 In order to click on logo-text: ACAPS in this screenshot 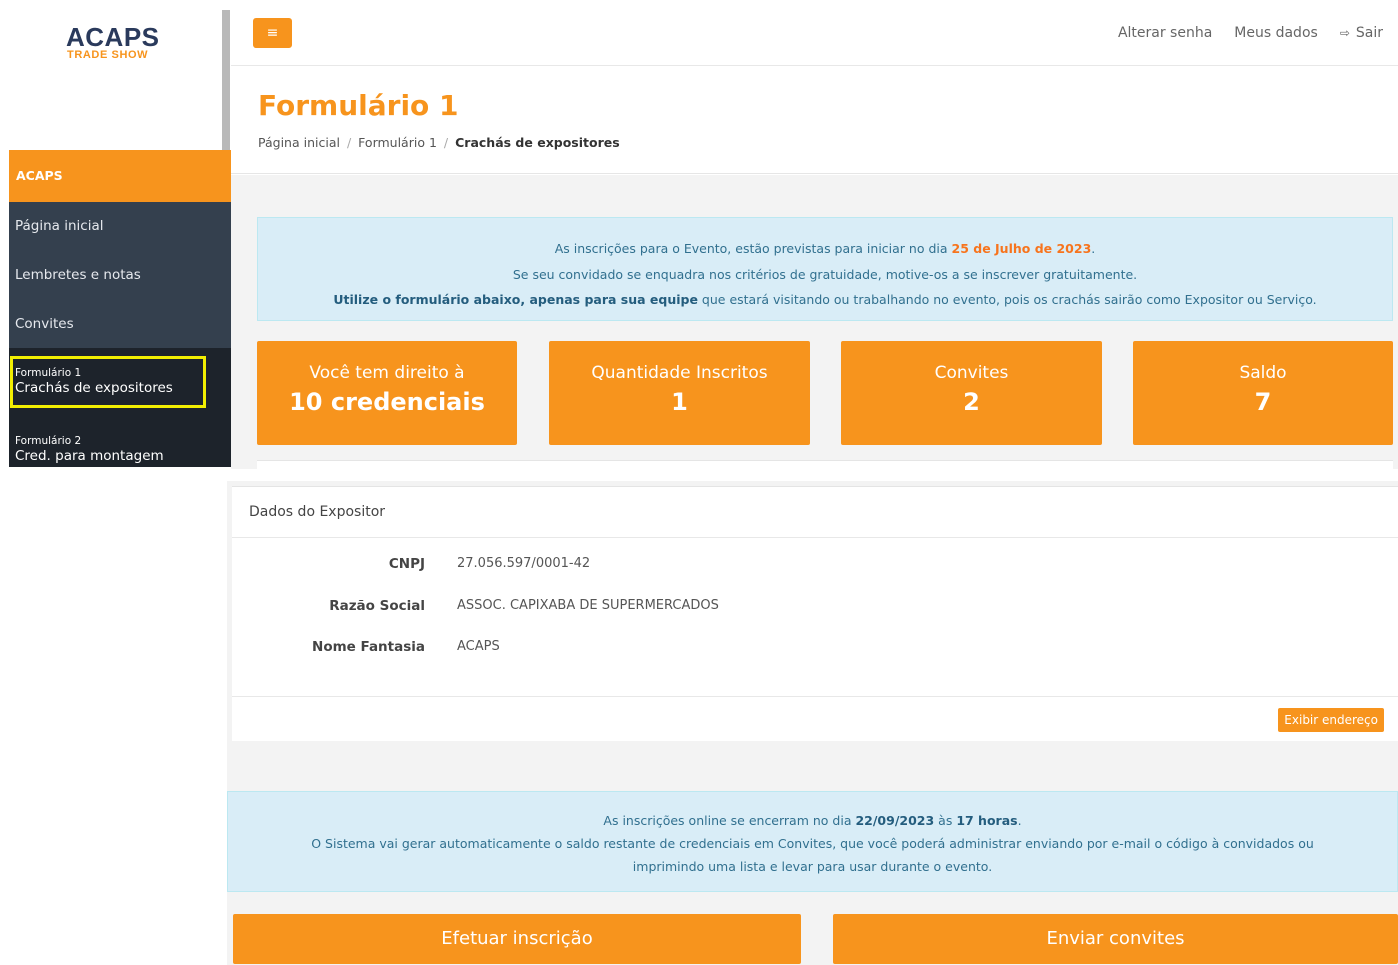, I will do `click(113, 37)`.